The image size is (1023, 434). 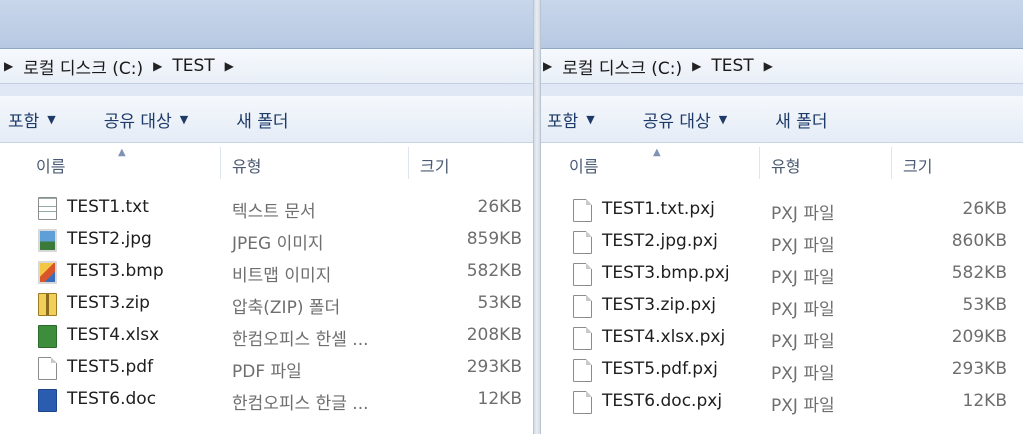 I want to click on file-name: TEST5.pdf.pxj, so click(x=660, y=369).